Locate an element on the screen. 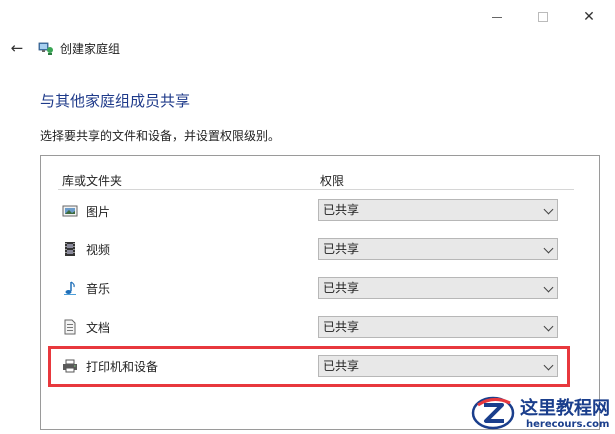  page-title: 与其他家庭组成员共享 is located at coordinates (115, 101).